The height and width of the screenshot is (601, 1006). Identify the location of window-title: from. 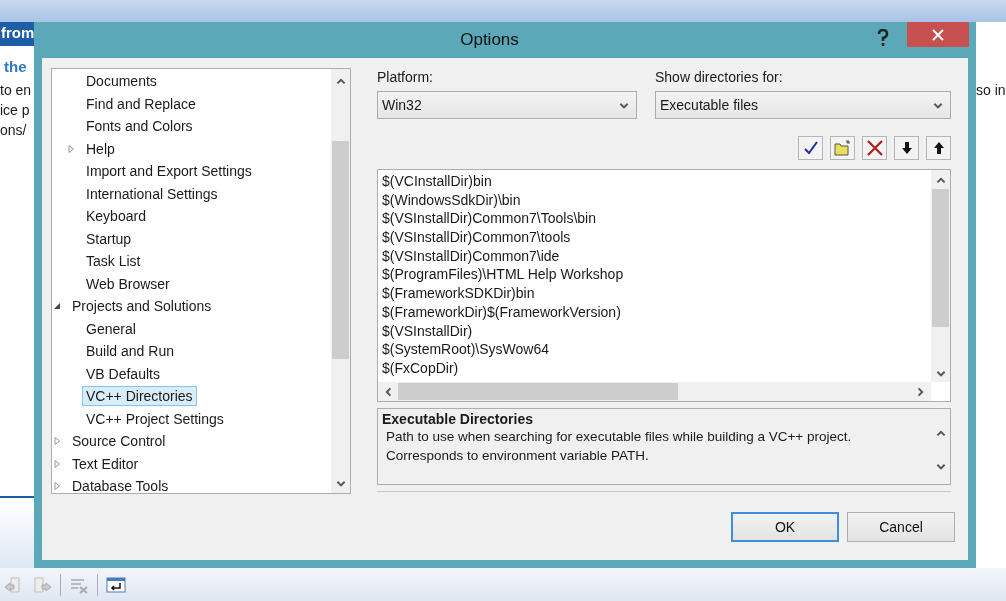
(17, 34).